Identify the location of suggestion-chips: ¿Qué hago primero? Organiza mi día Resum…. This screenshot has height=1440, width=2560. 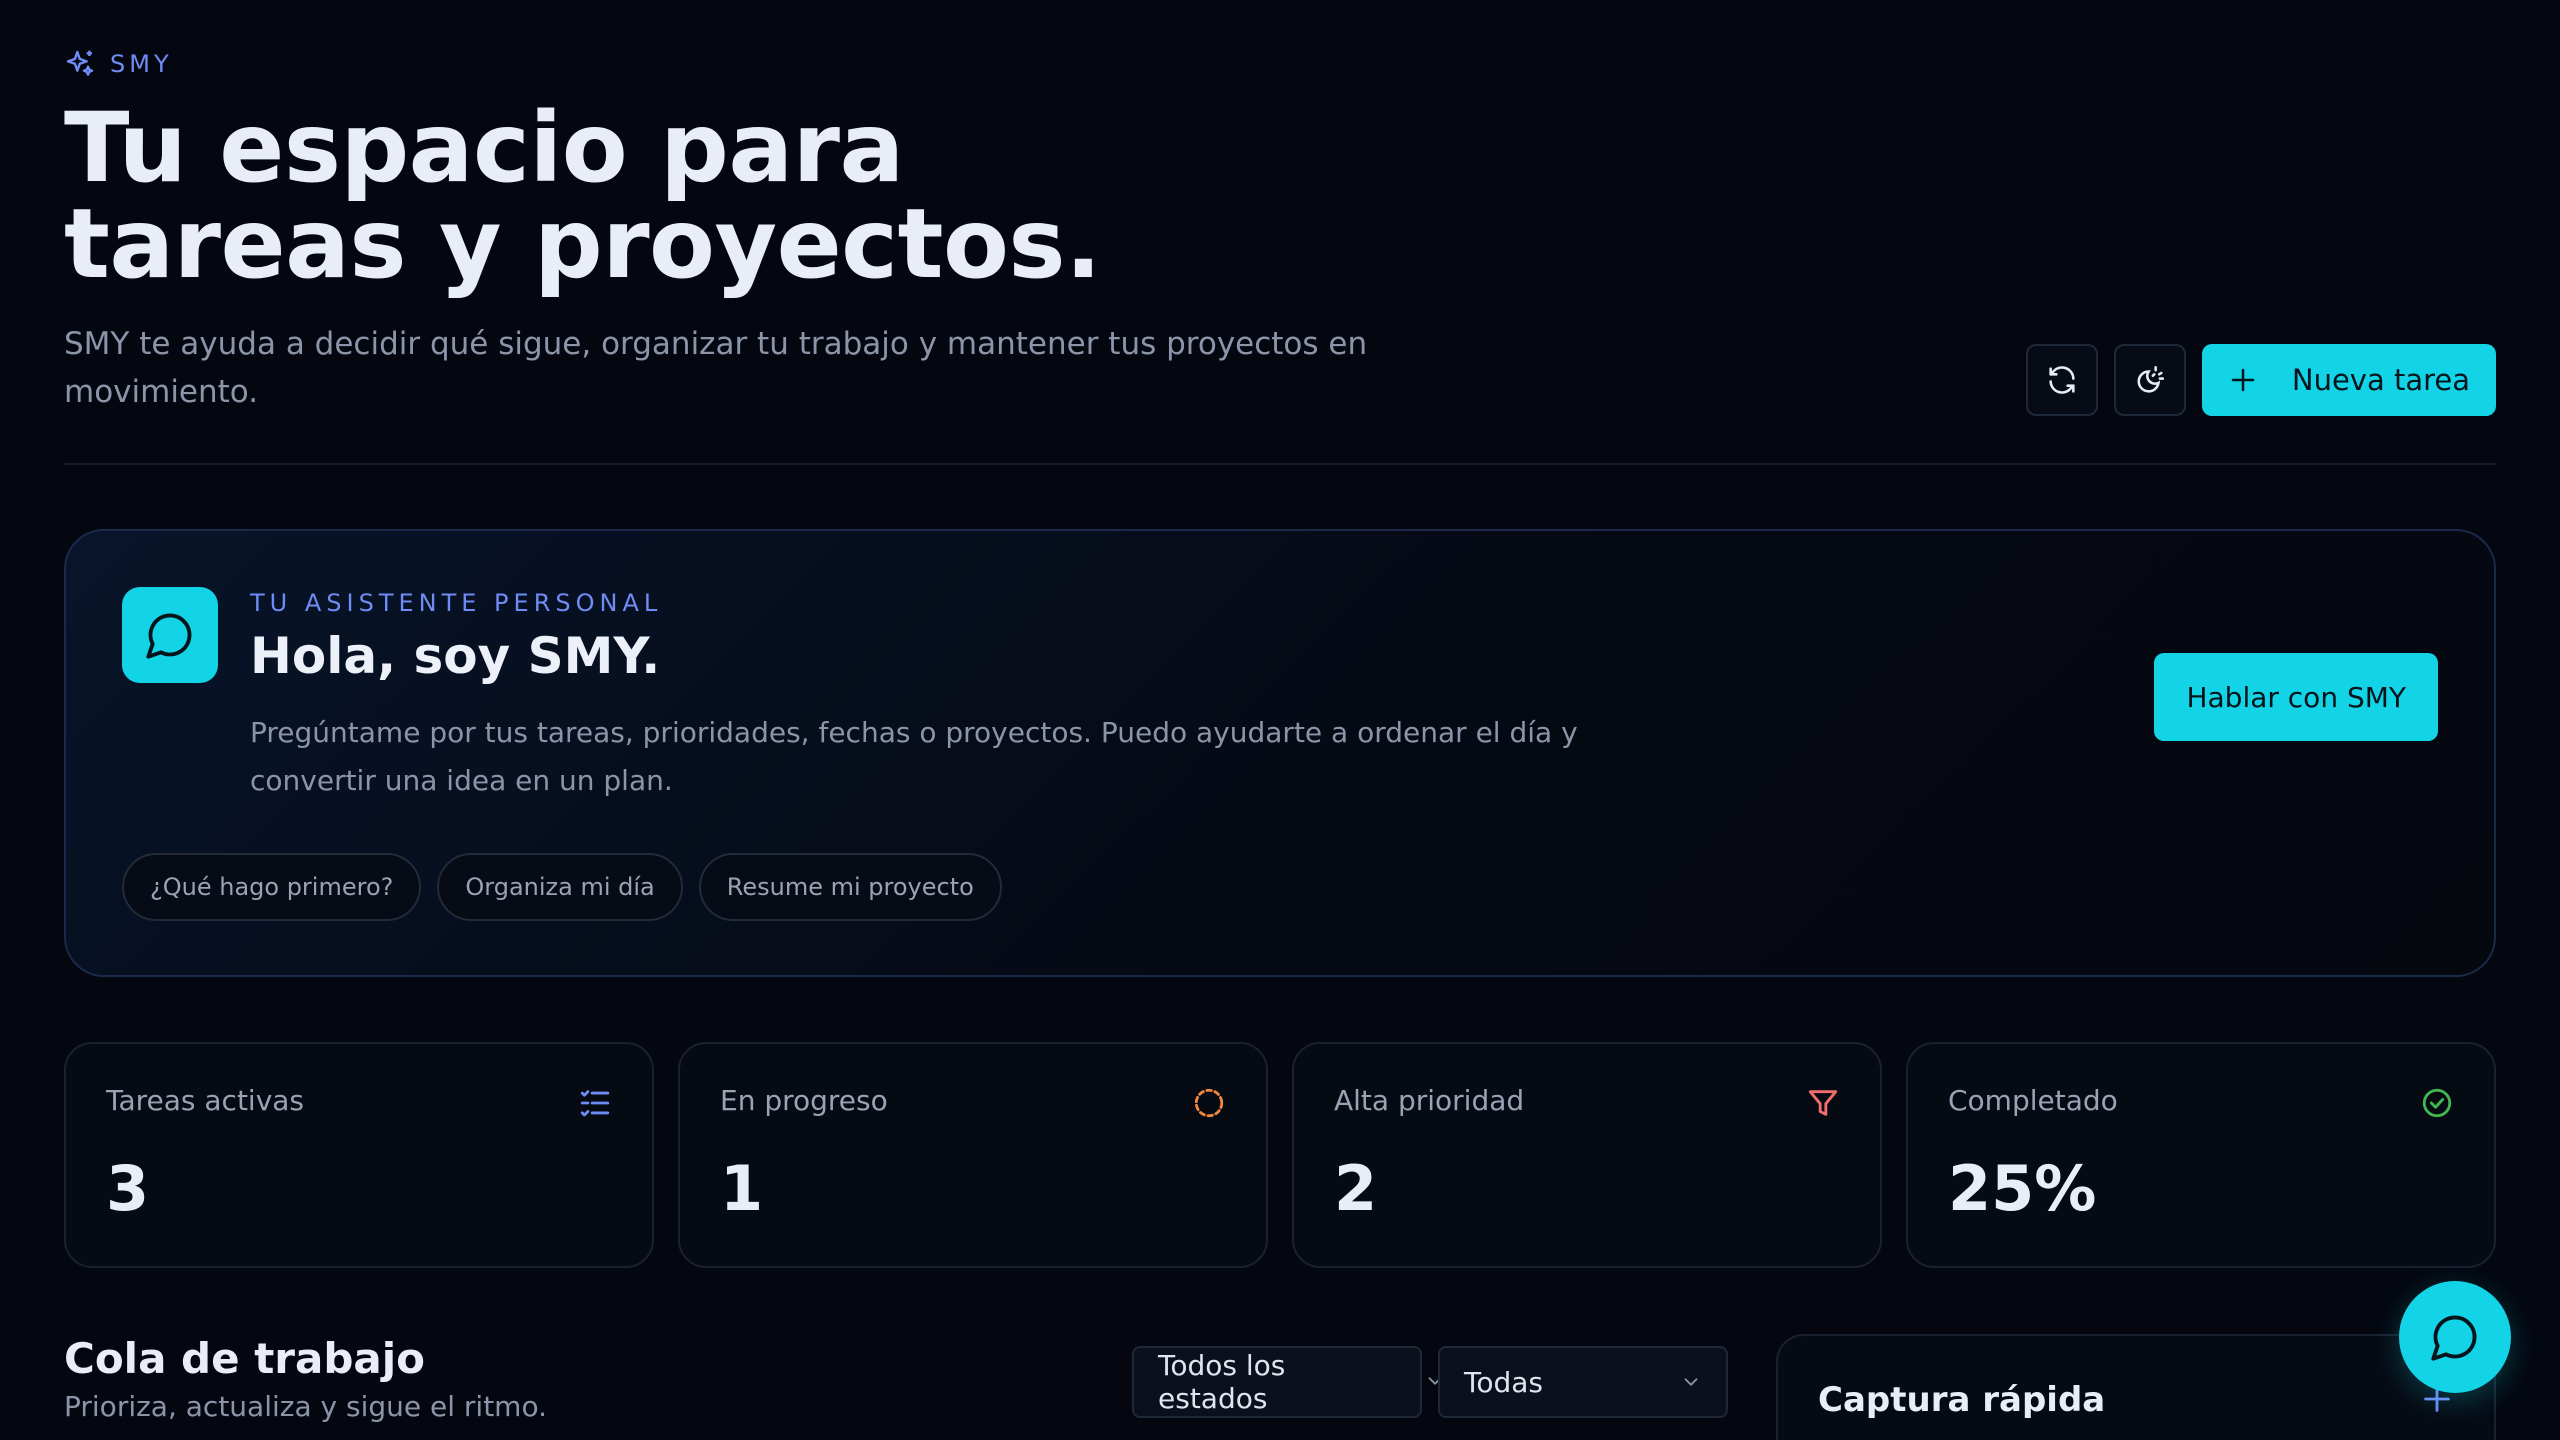
(562, 887).